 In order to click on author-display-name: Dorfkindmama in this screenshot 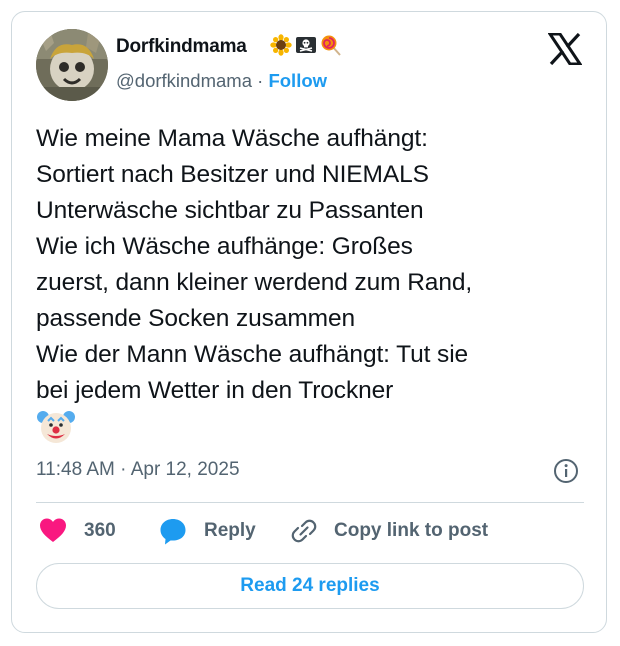, I will do `click(181, 47)`.